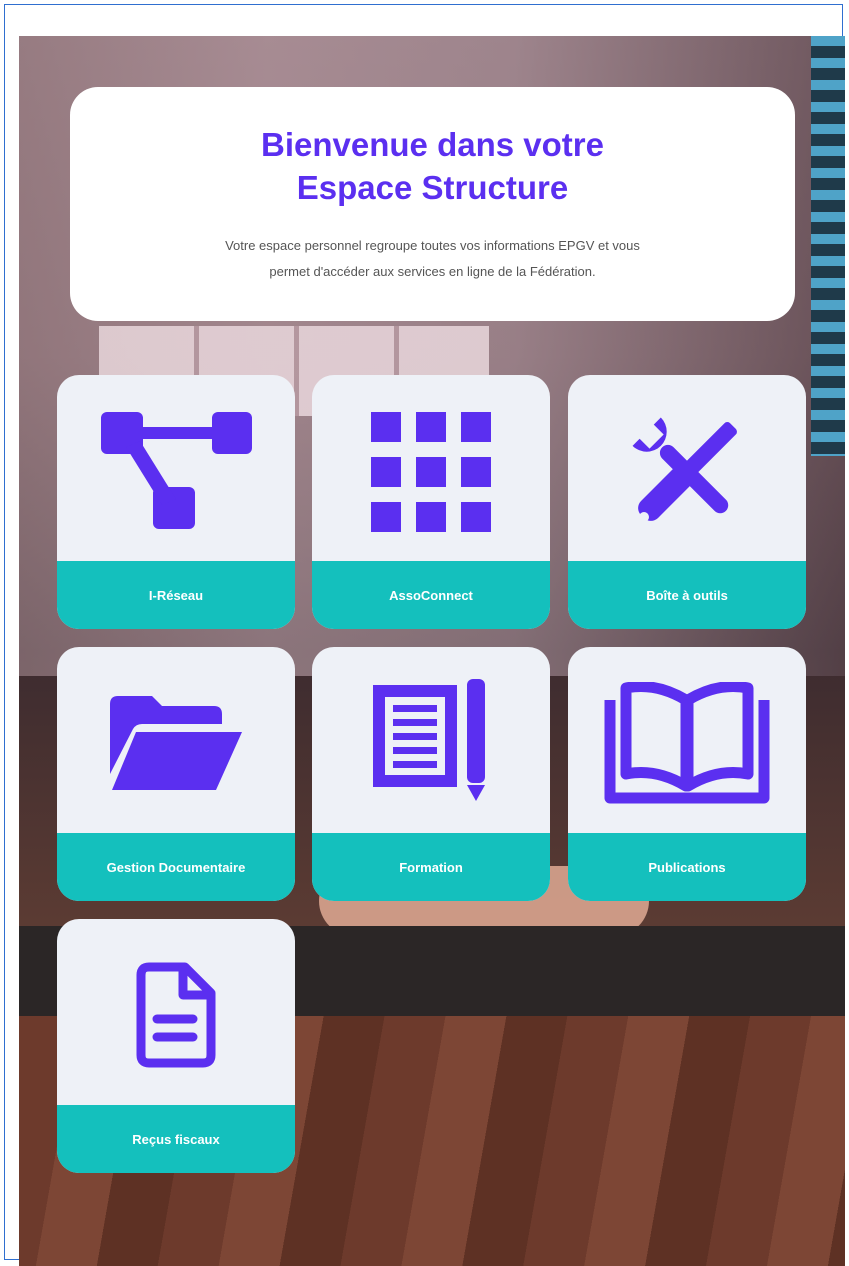 Image resolution: width=849 pixels, height=1266 pixels. I want to click on tools-icon, so click(687, 472).